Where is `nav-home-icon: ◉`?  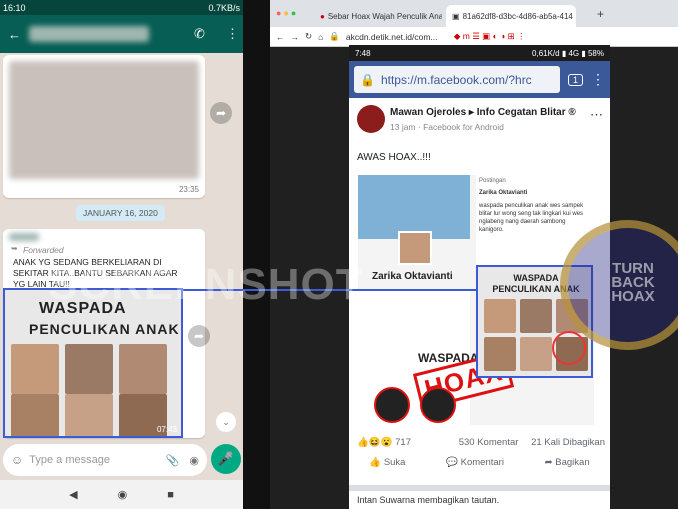
nav-home-icon: ◉ is located at coordinates (123, 494).